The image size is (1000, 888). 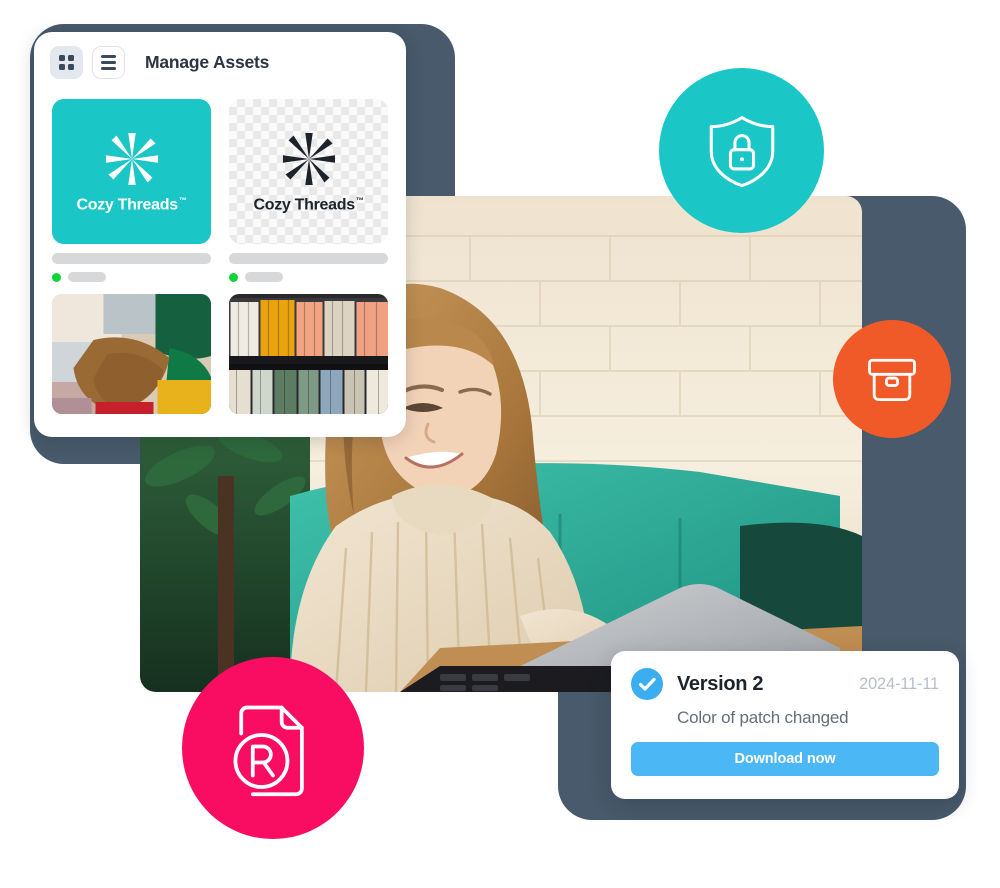 I want to click on grid-view-button, so click(x=66, y=62).